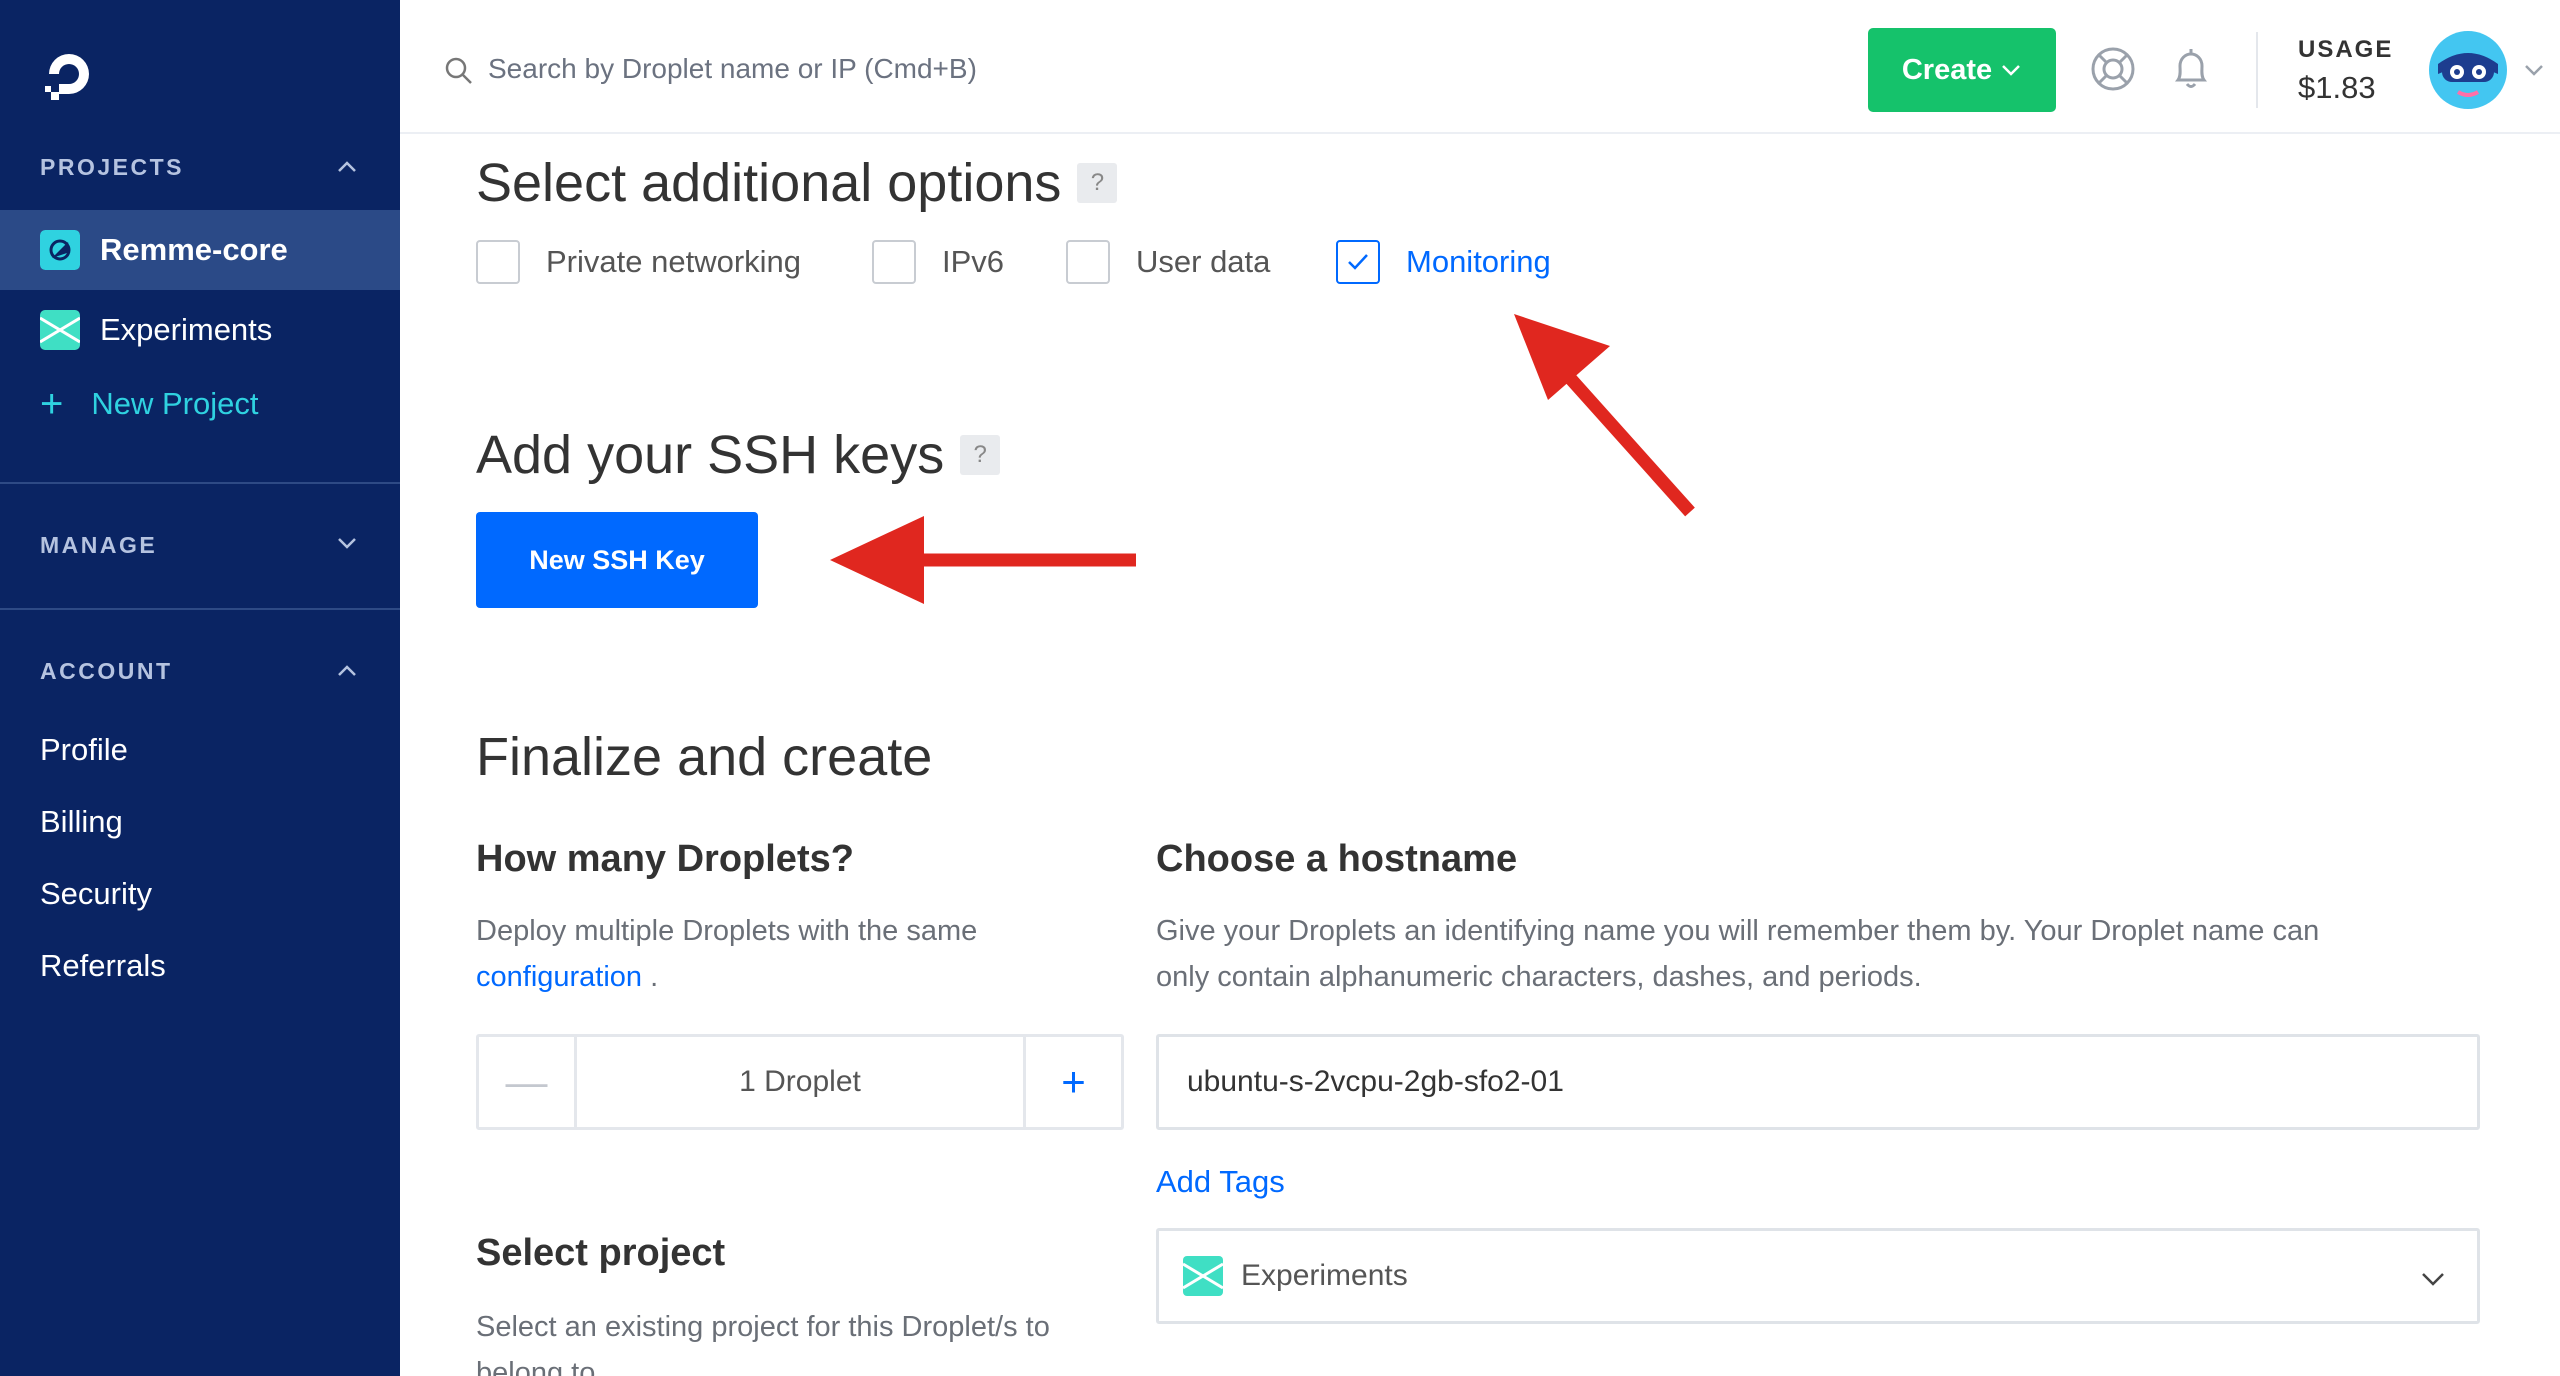  I want to click on search-input, so click(888, 69).